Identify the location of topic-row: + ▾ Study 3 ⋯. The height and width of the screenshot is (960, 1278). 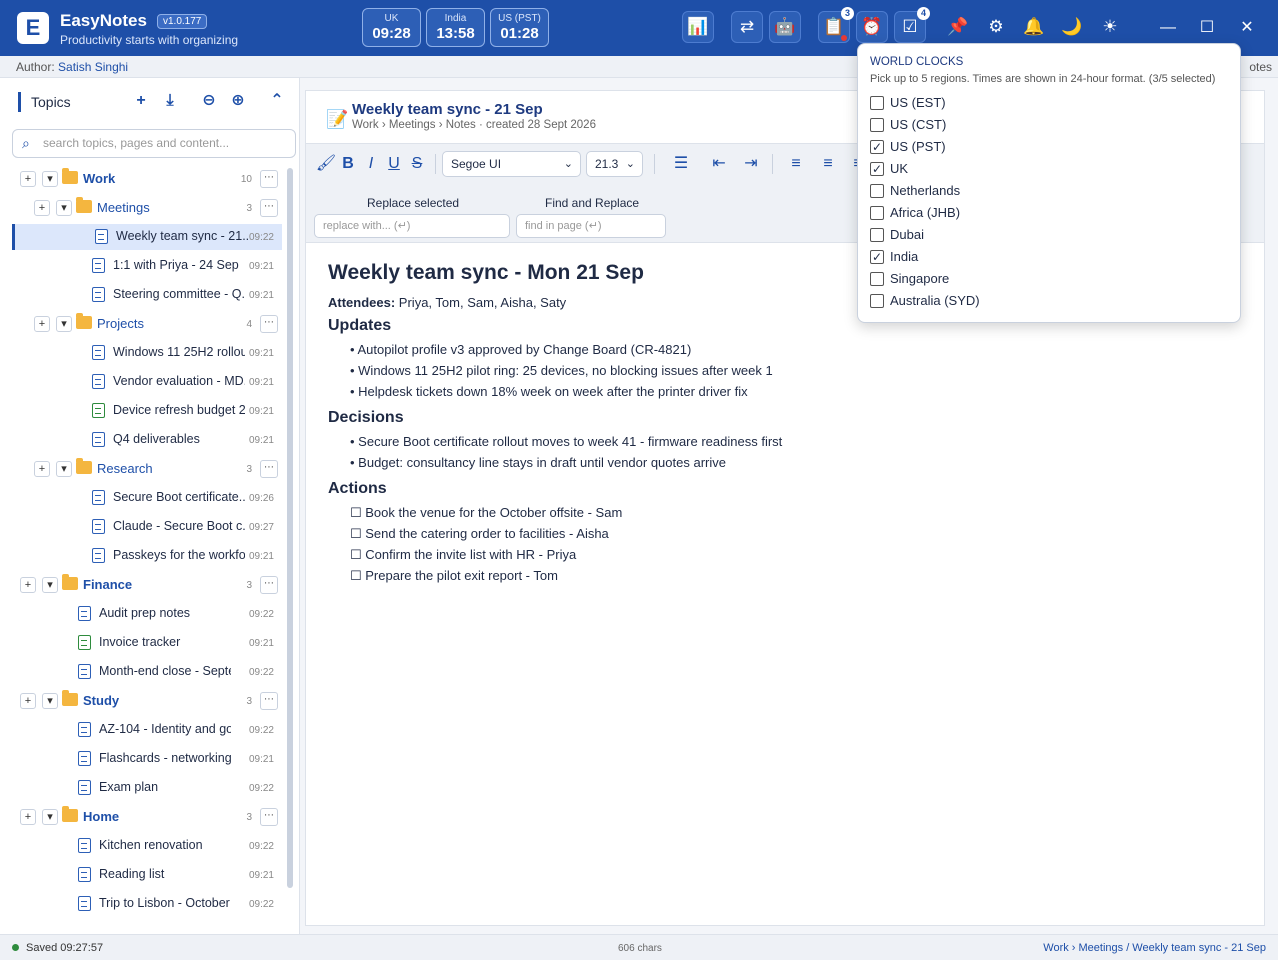
(147, 701).